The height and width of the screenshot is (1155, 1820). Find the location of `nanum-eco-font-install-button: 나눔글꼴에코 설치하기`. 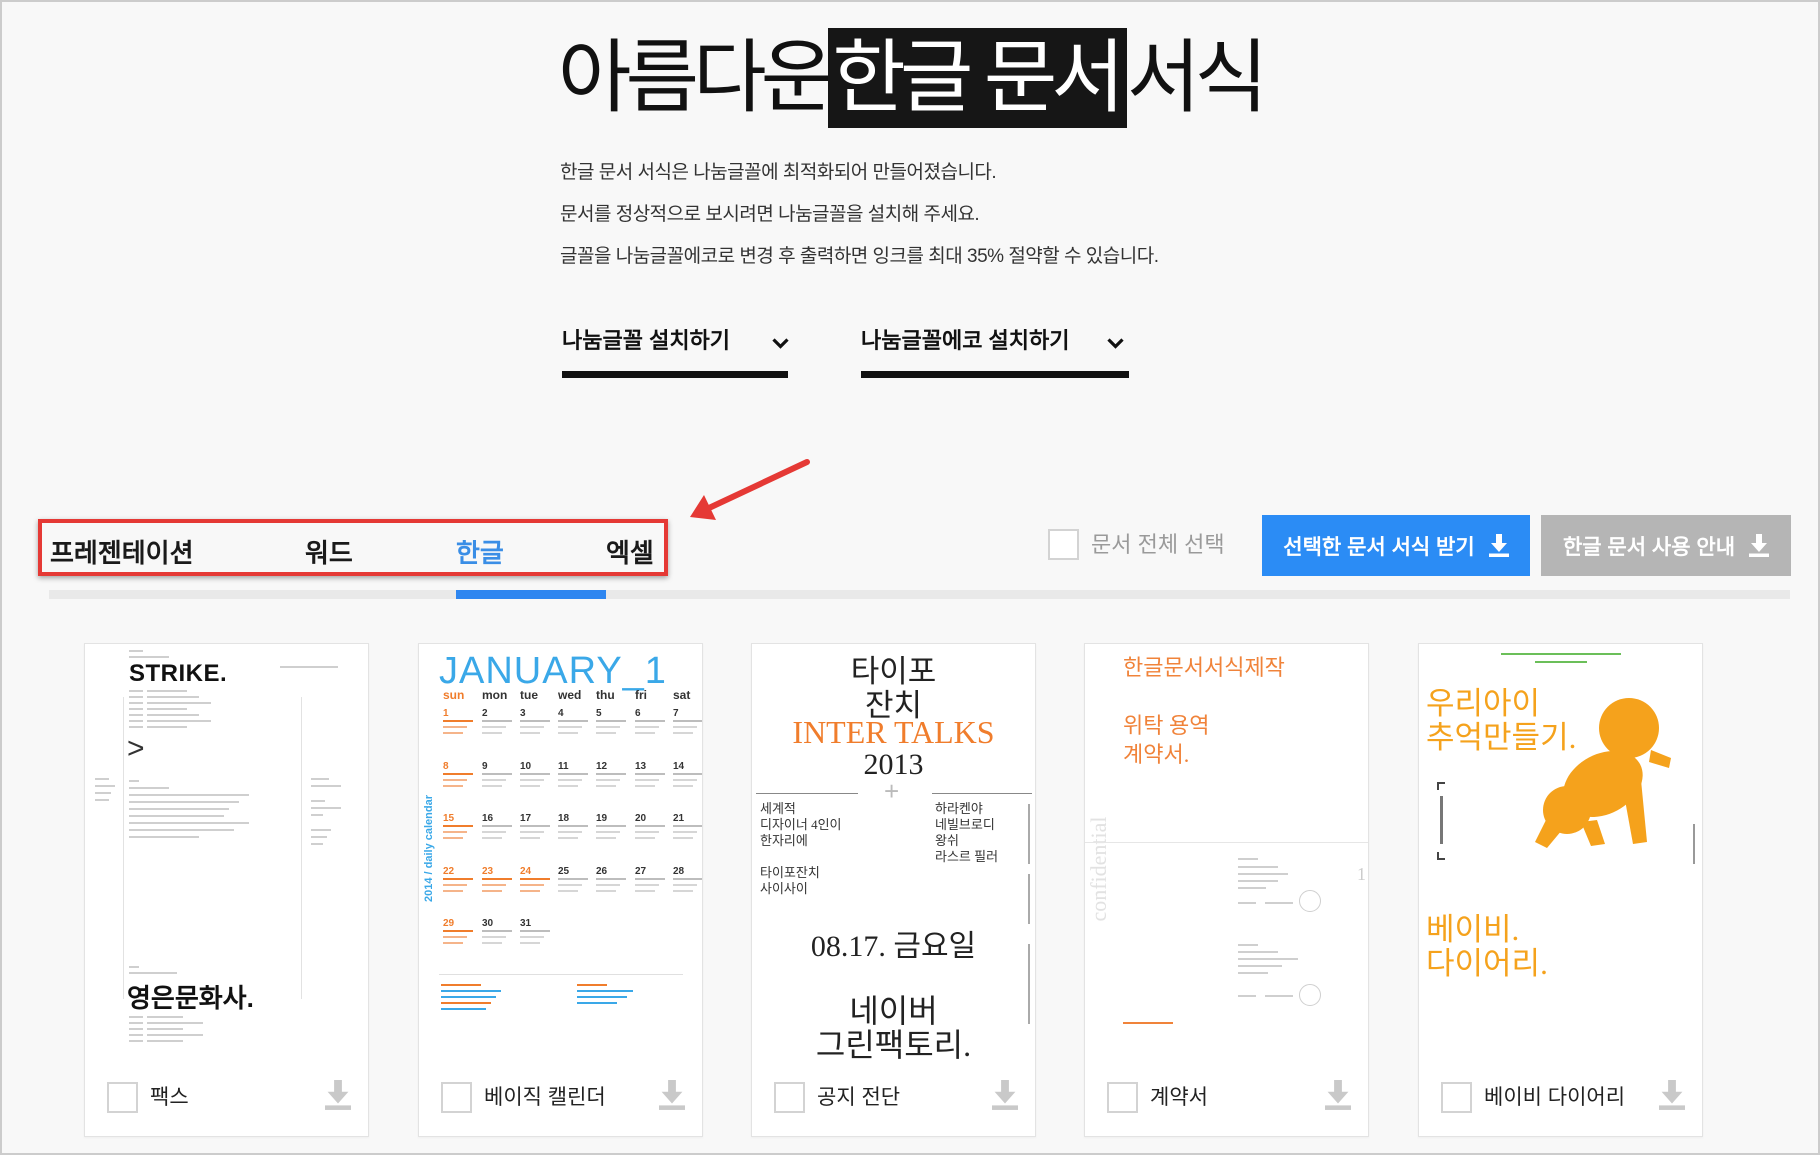

nanum-eco-font-install-button: 나눔글꼴에코 설치하기 is located at coordinates (995, 350).